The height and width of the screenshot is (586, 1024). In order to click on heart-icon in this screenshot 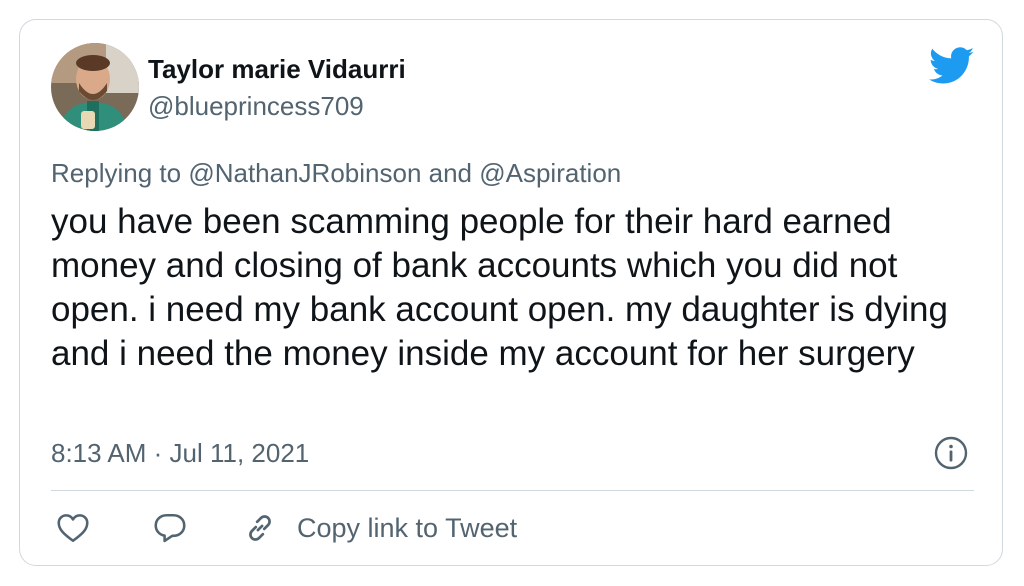, I will do `click(73, 528)`.